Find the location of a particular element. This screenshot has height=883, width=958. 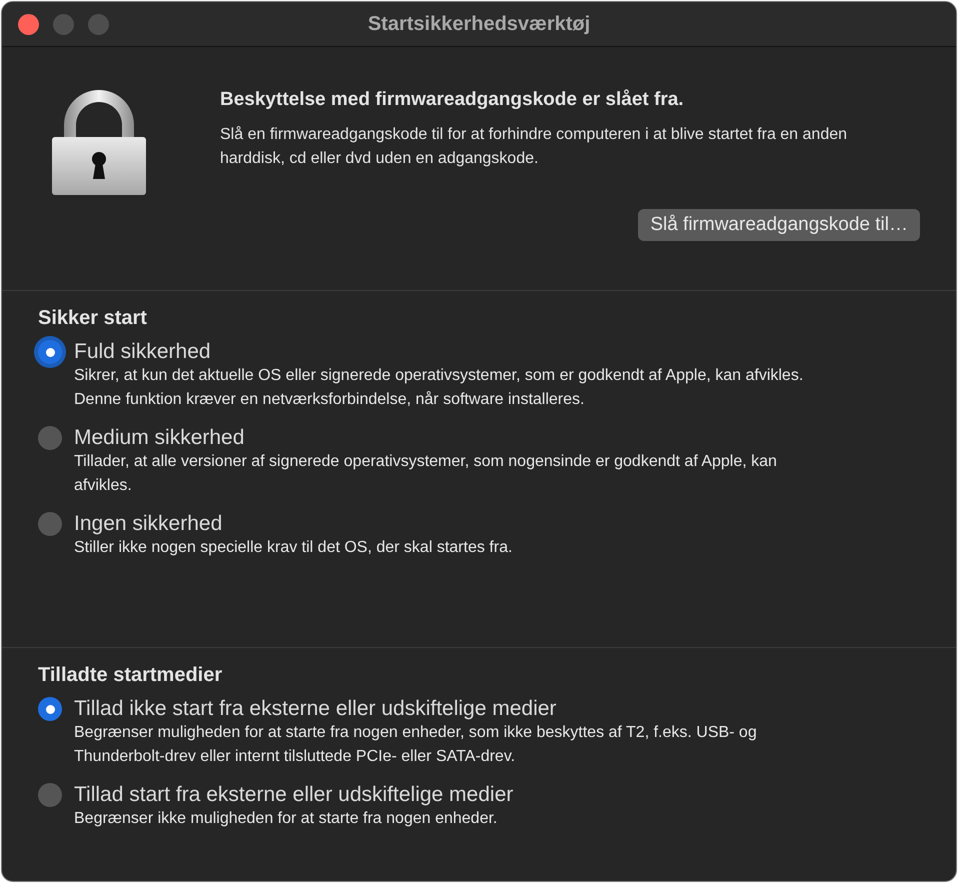

option-description: Tillader, at alle versioner af signerede operativsystemer, som nogensinde er godkendt af Apple, kan afvikles. is located at coordinates (426, 474).